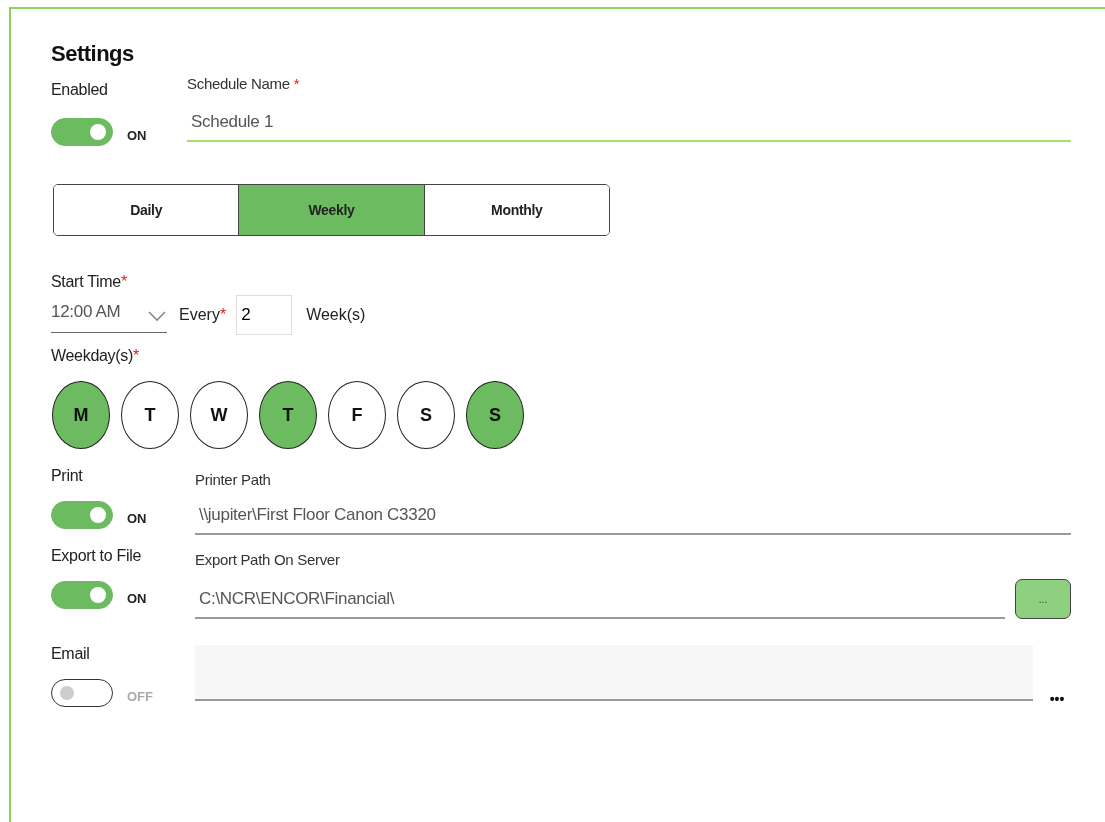 The height and width of the screenshot is (822, 1105). What do you see at coordinates (147, 210) in the screenshot?
I see `frequency-tab: Daily` at bounding box center [147, 210].